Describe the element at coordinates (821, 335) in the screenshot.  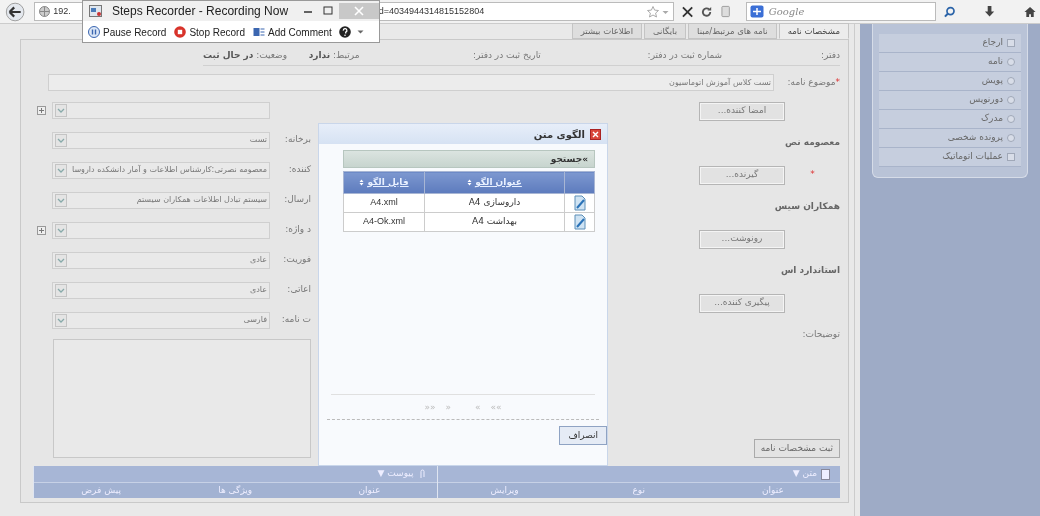
I see `field-label: توضیحات:` at that location.